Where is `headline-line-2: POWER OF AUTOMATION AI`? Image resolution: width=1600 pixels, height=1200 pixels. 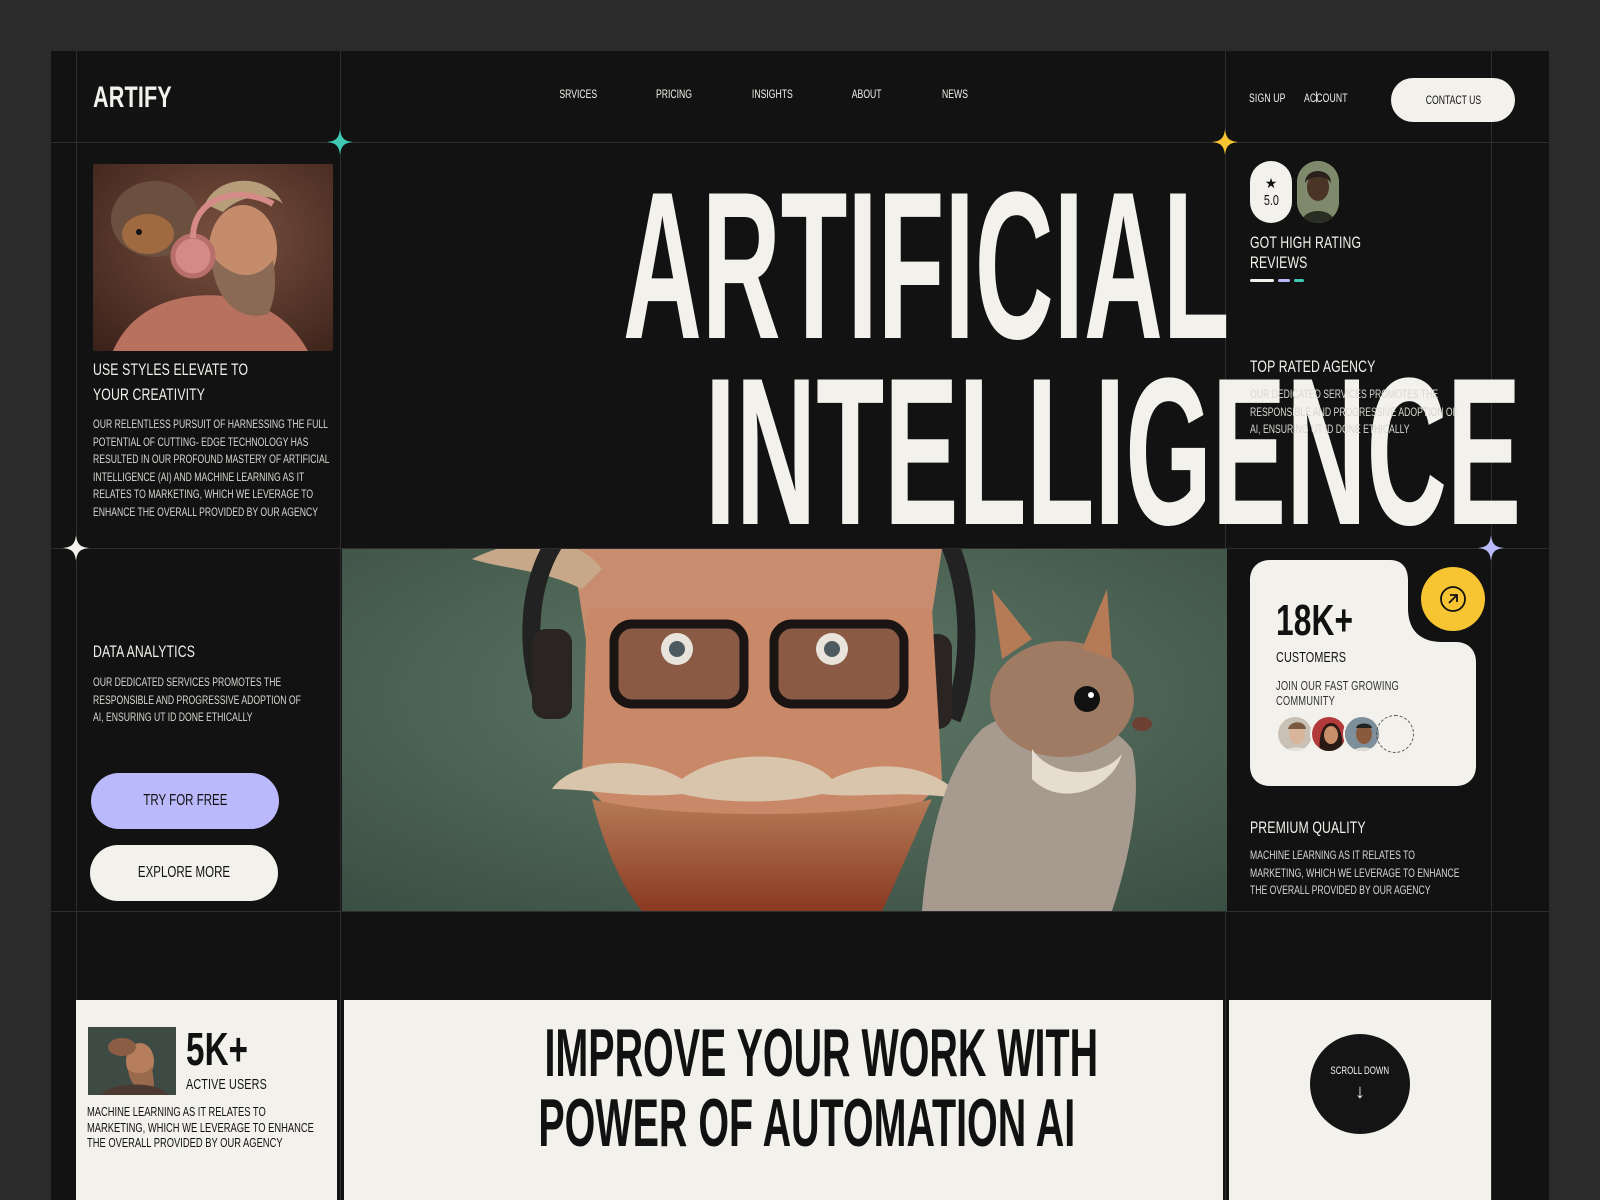 headline-line-2: POWER OF AUTOMATION AI is located at coordinates (807, 1123).